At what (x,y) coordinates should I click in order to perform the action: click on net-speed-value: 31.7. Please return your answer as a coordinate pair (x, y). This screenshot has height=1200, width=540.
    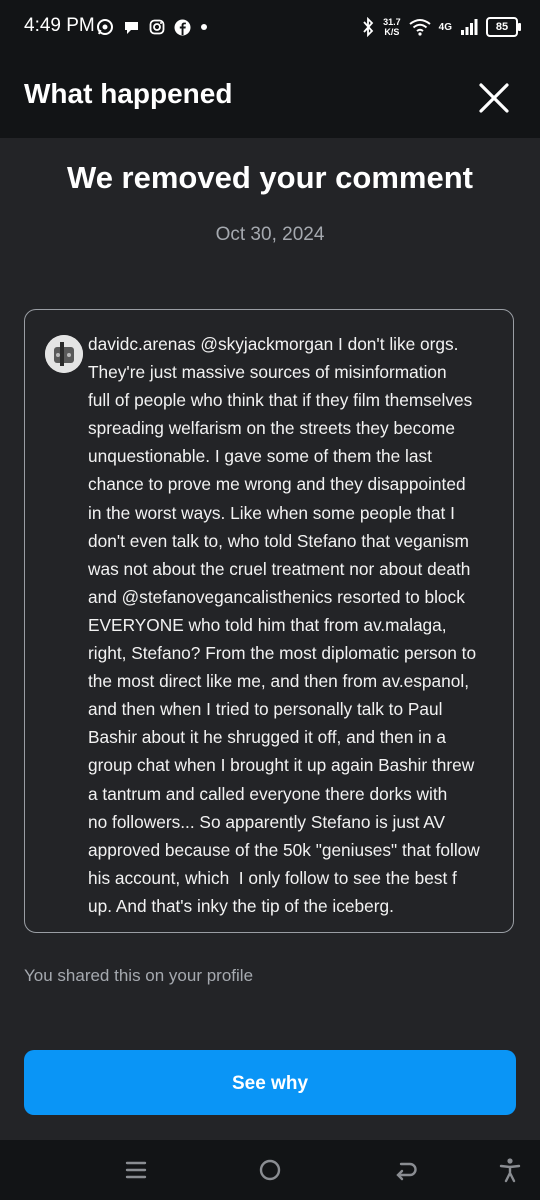
    Looking at the image, I should click on (392, 22).